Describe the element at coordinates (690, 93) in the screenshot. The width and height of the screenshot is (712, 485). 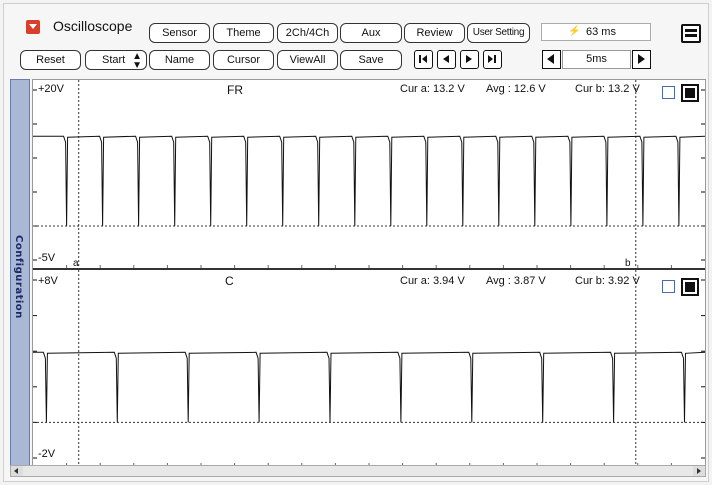
I see `channel-fr-toggle-icon` at that location.